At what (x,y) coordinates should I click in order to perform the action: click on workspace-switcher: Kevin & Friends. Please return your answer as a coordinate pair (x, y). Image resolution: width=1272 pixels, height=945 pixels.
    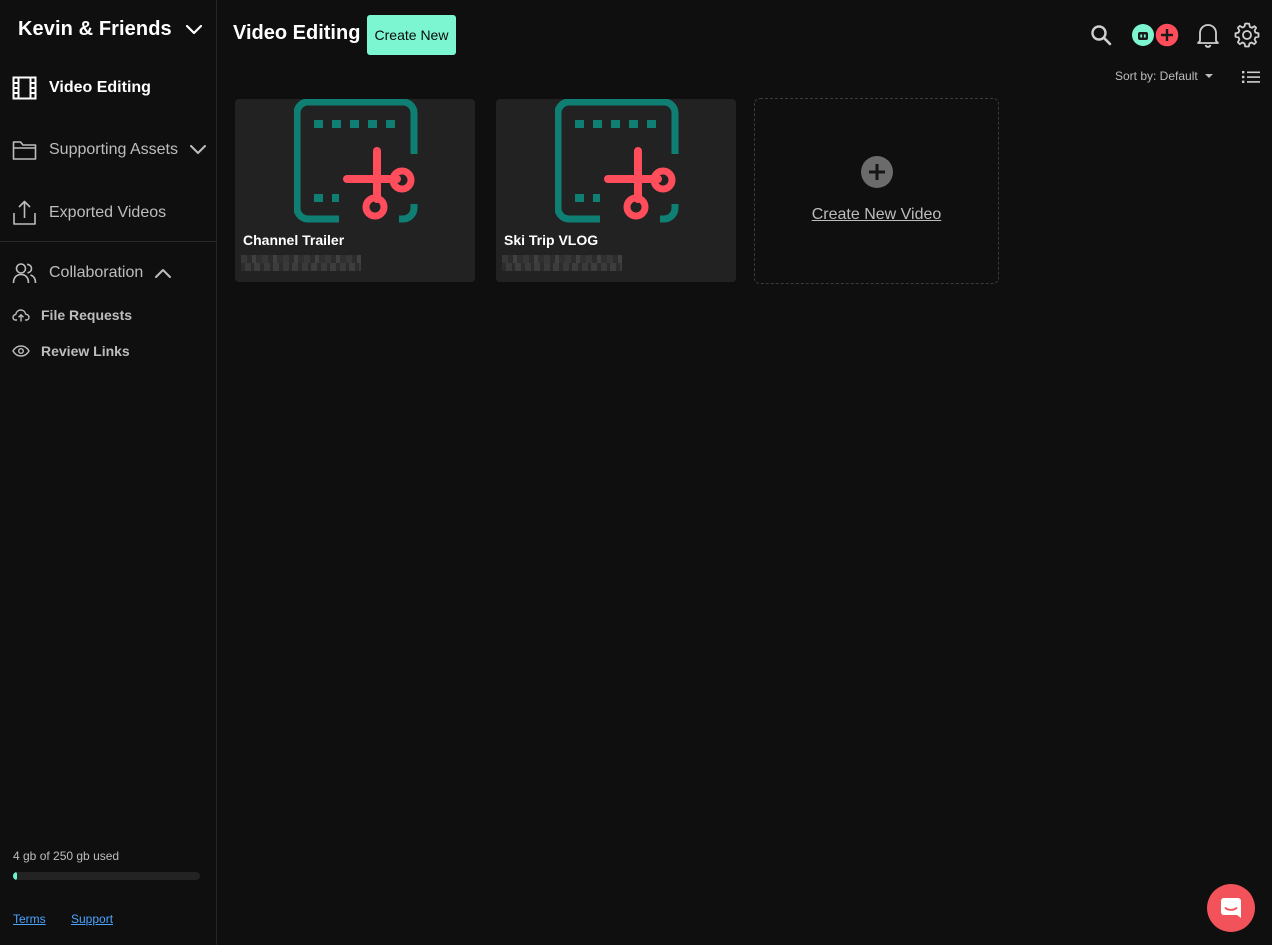
    Looking at the image, I should click on (110, 29).